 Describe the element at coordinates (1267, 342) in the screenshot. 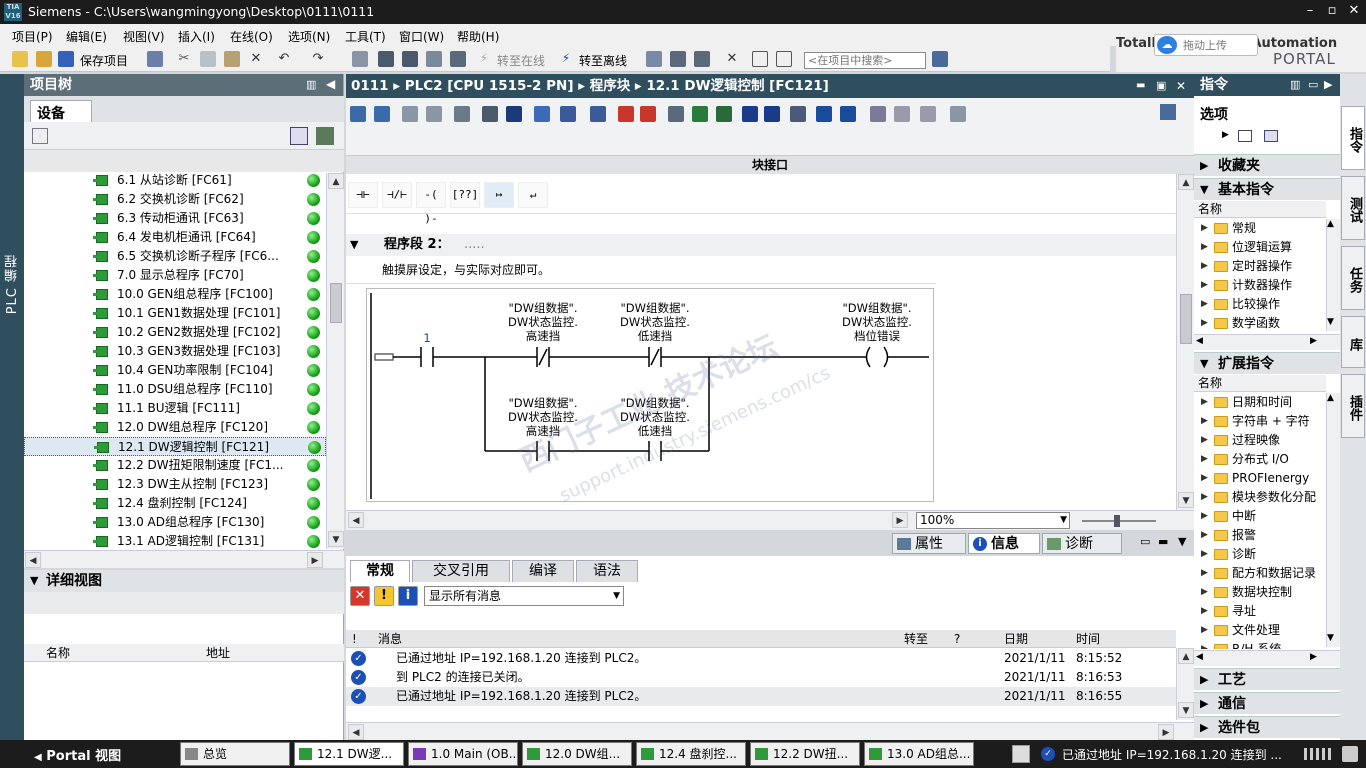

I see `basic-hscroll: ◀ ▶` at that location.